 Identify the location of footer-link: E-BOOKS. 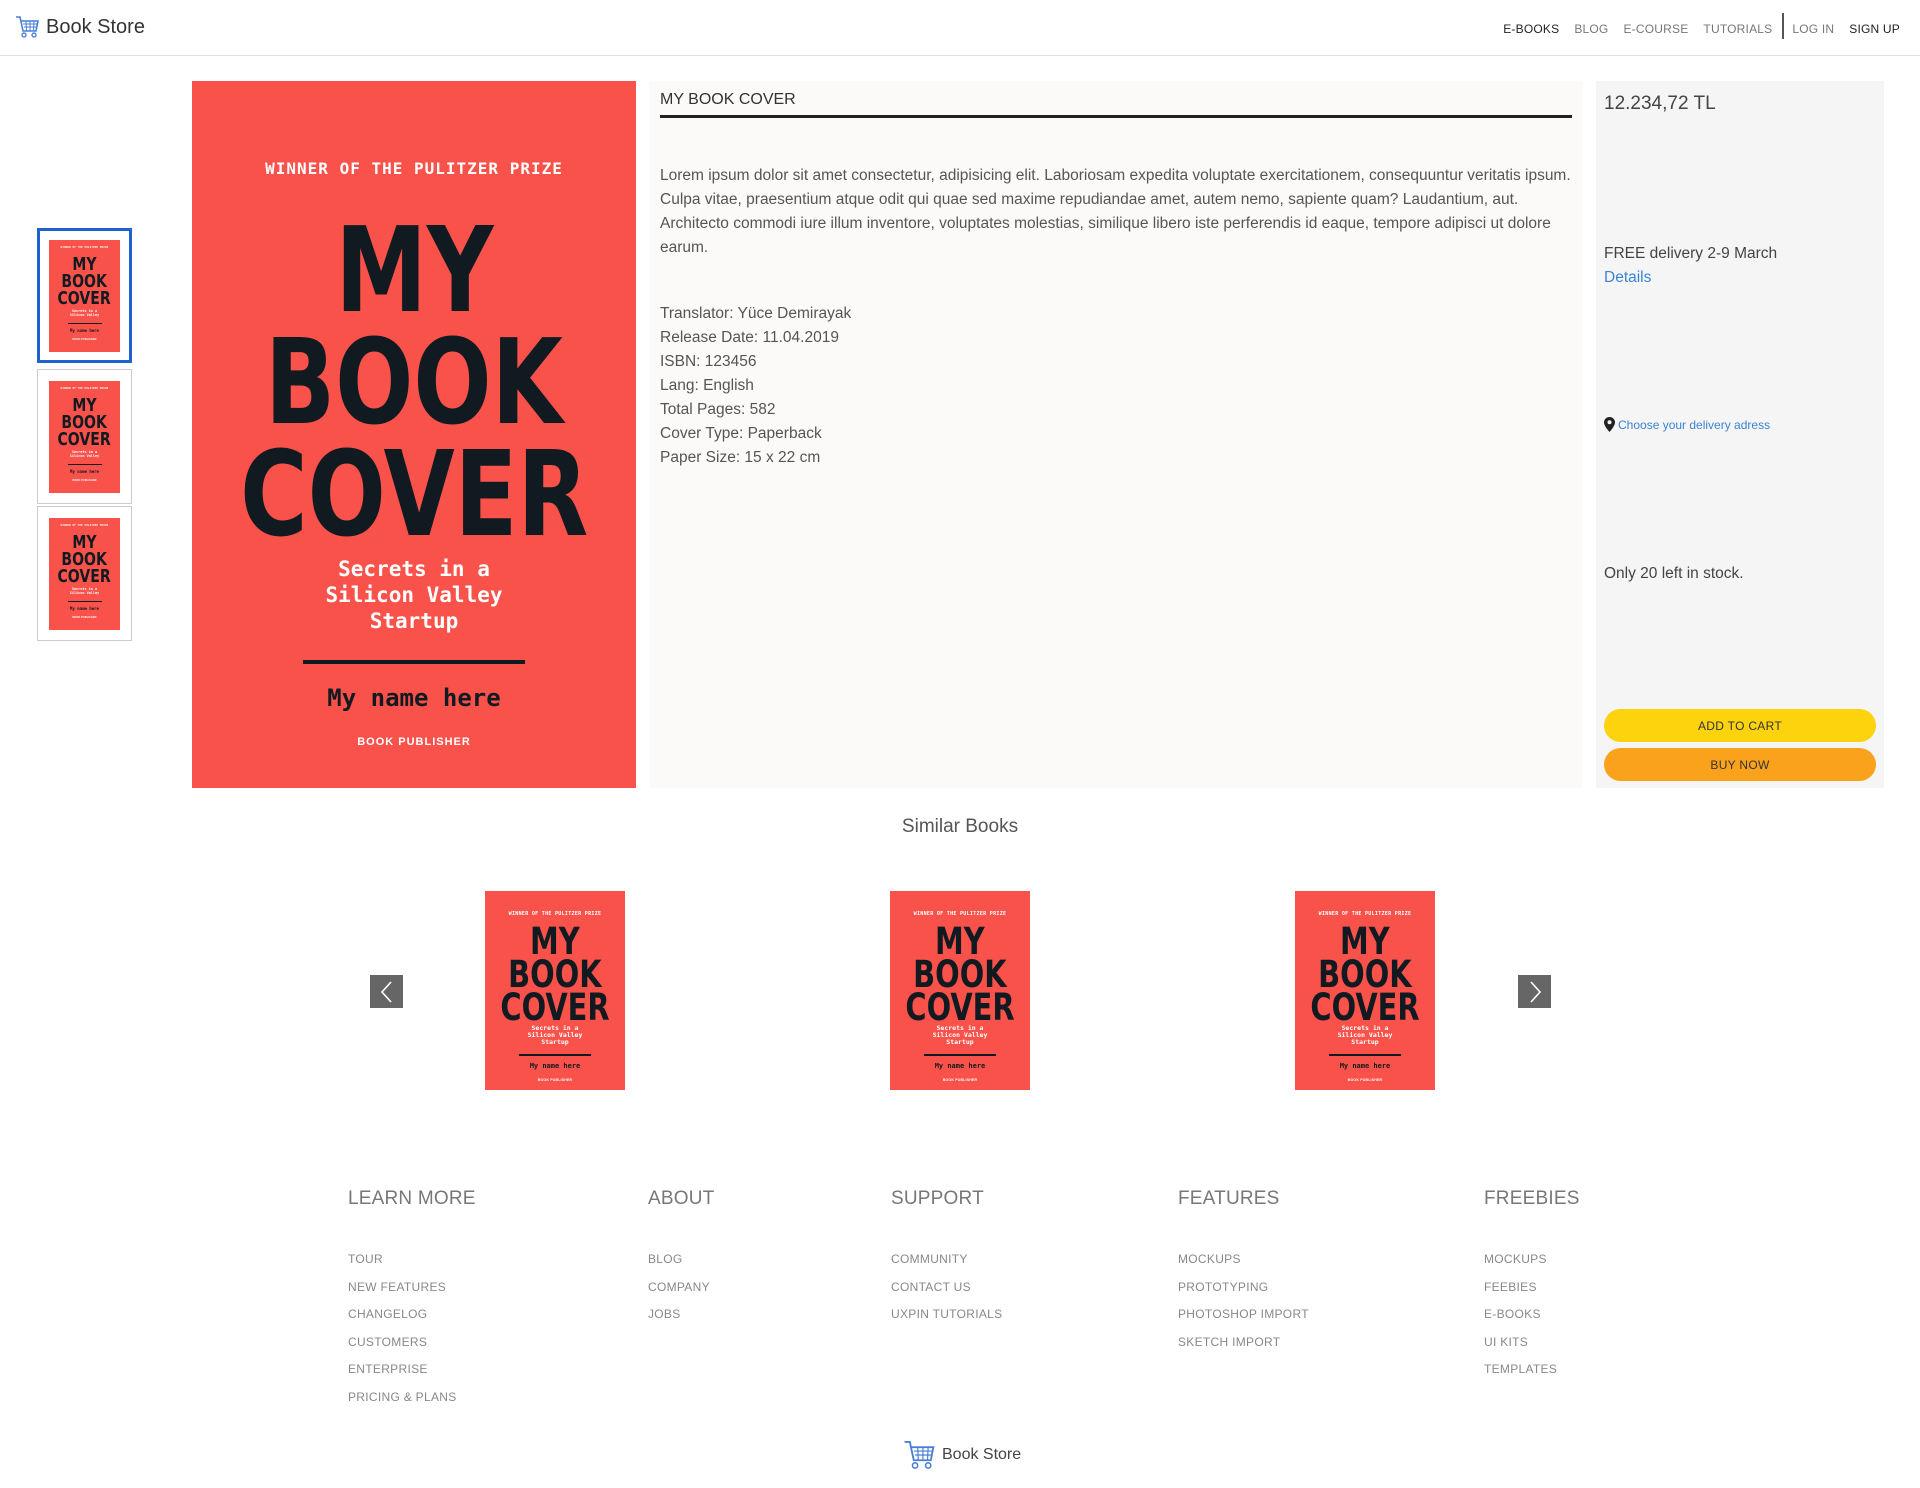
(1532, 1315).